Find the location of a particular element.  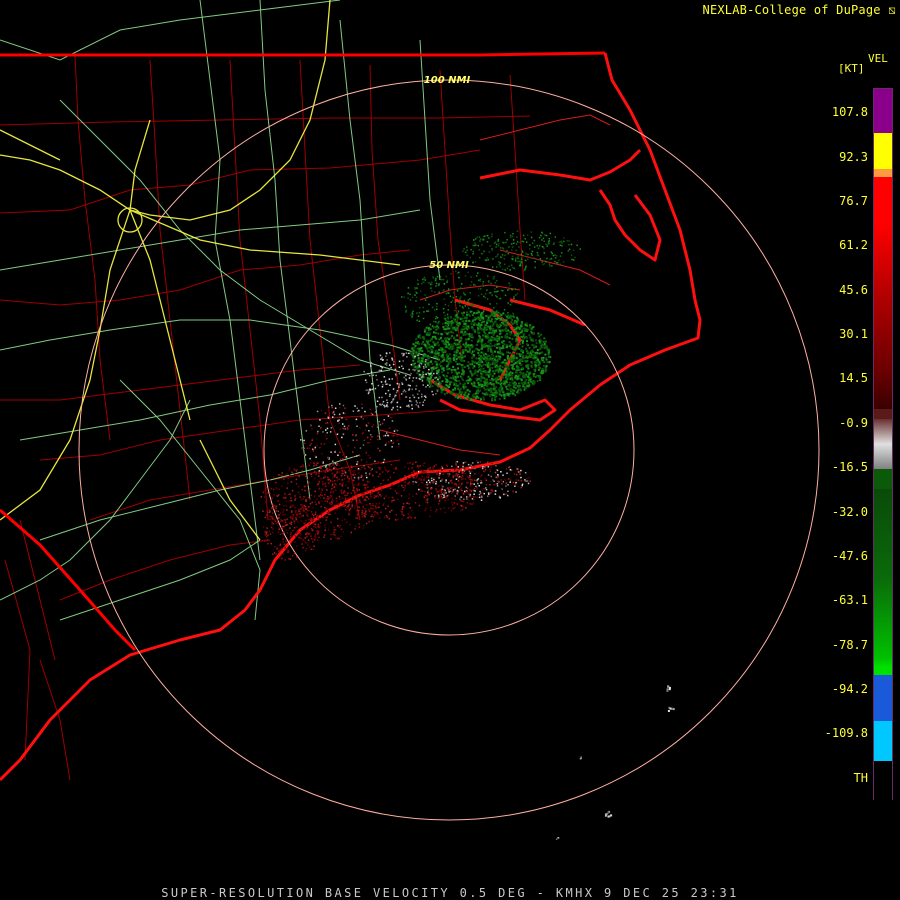

color-bar-tick-label: -0.9 is located at coordinates (853, 423).